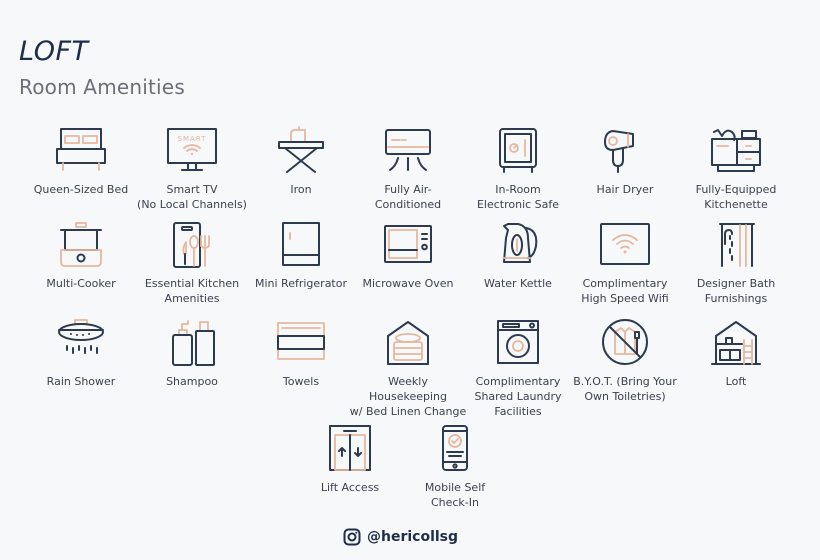  What do you see at coordinates (54, 51) in the screenshot?
I see `page-title: LOFT` at bounding box center [54, 51].